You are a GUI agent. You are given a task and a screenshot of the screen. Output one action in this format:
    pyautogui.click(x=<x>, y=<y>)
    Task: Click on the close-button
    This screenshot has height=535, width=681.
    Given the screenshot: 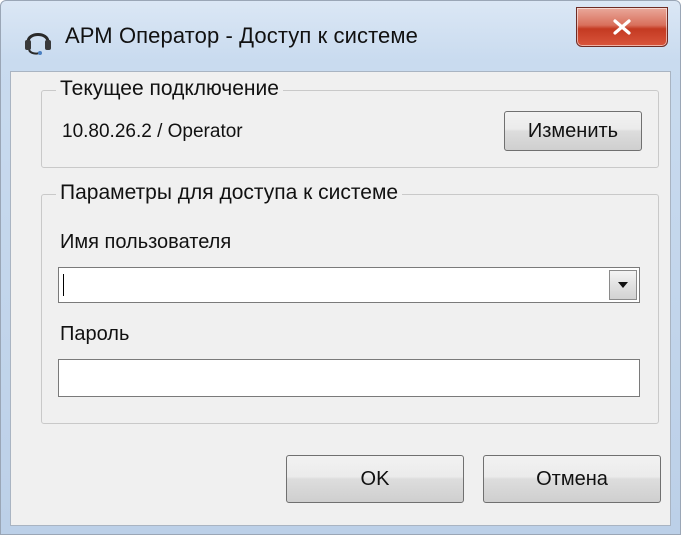 What is the action you would take?
    pyautogui.click(x=622, y=27)
    